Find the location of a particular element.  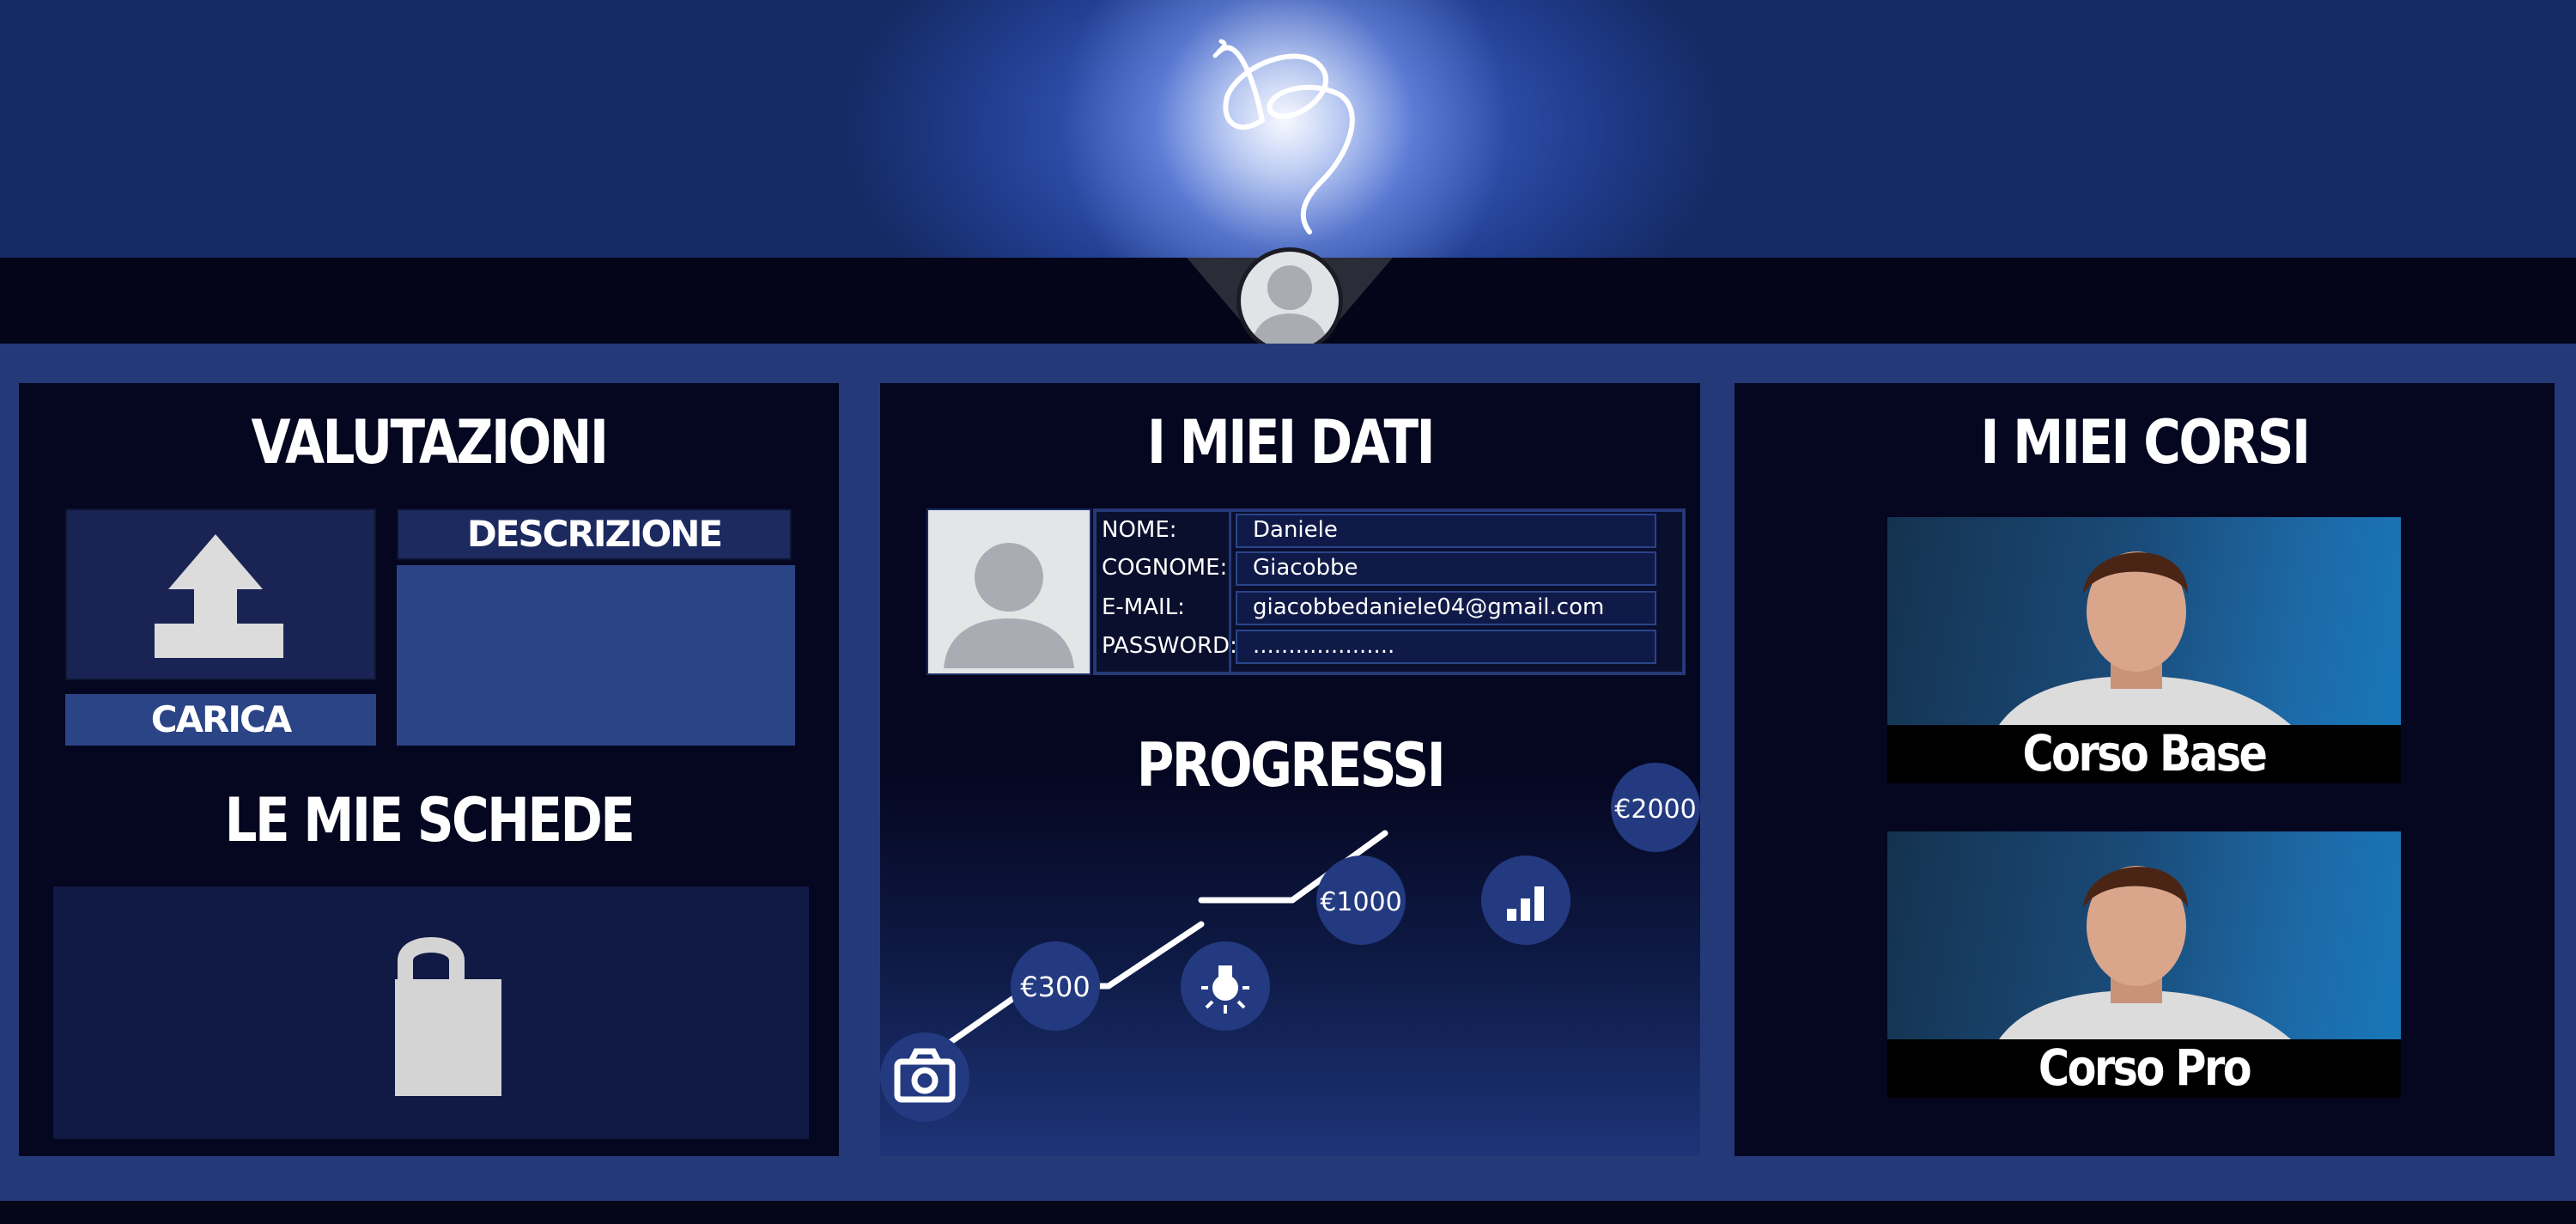

field-label: PASSWORD: is located at coordinates (1169, 646).